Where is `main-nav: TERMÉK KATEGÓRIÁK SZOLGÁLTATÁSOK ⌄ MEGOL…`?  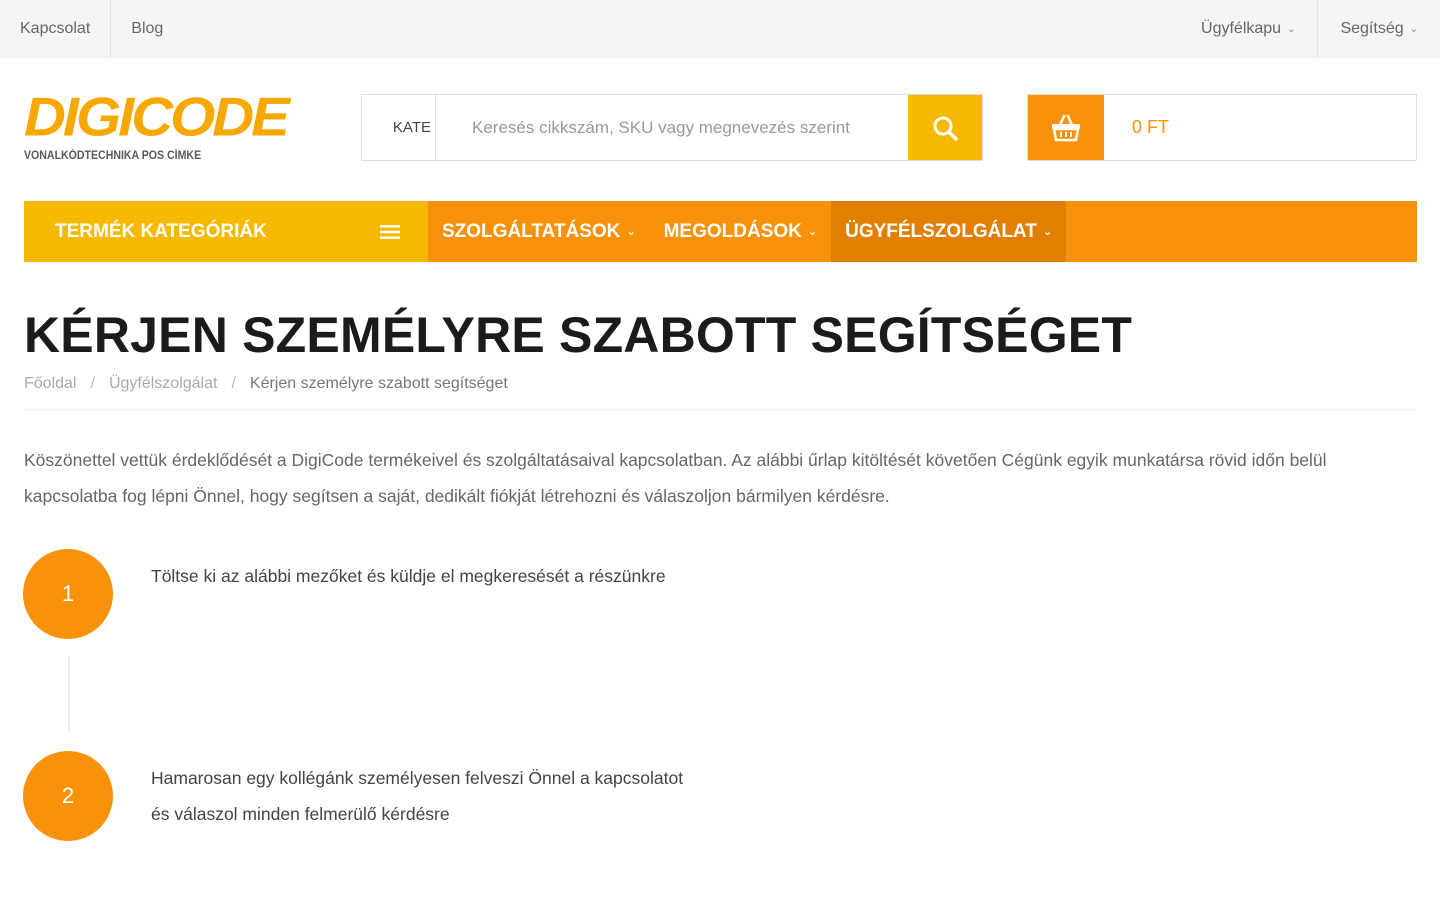
main-nav: TERMÉK KATEGÓRIÁK SZOLGÁLTATÁSOK ⌄ MEGOL… is located at coordinates (720, 231).